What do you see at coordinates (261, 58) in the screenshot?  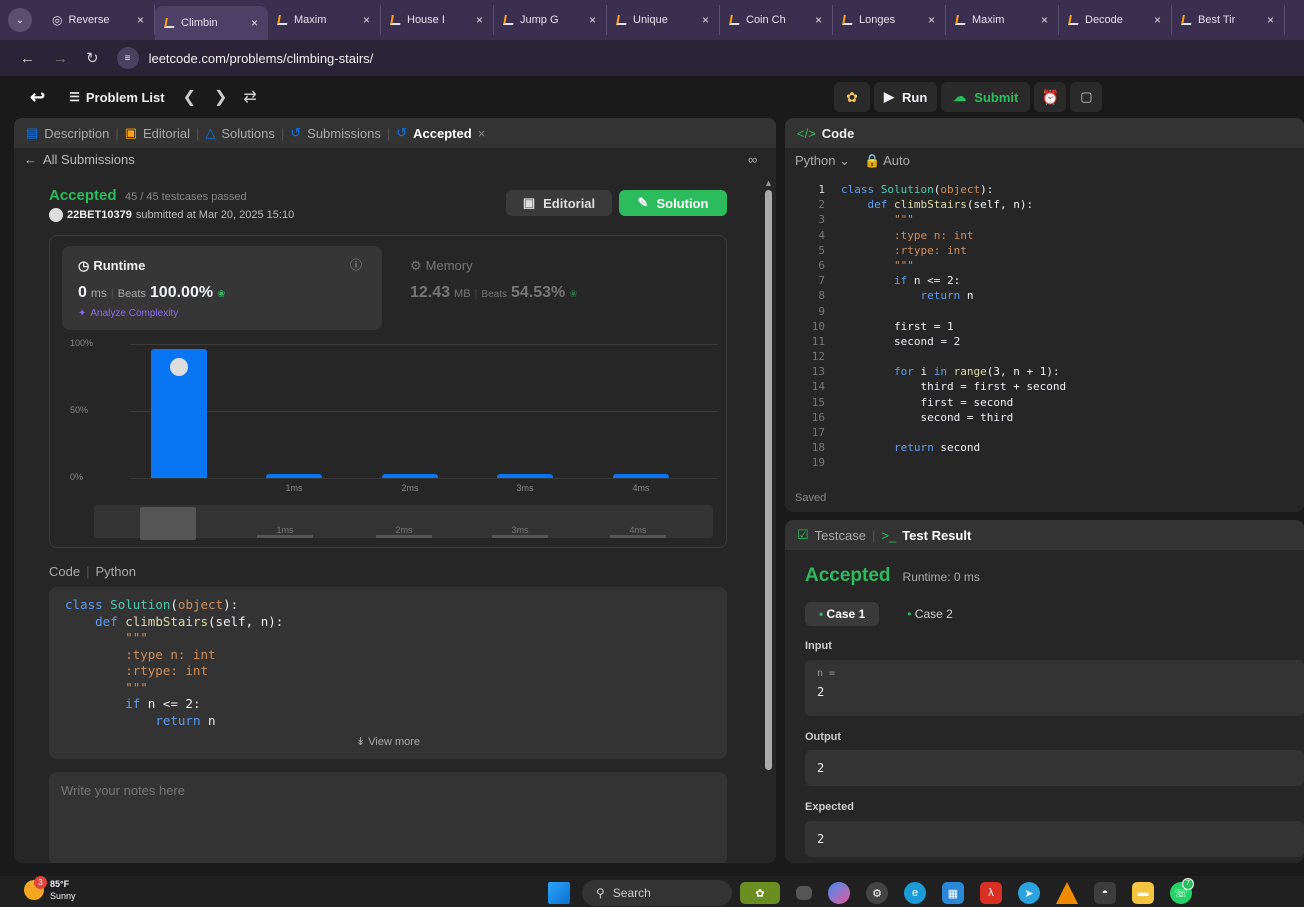 I see `url-text: leetcode.com/problems/climbing-stairs/` at bounding box center [261, 58].